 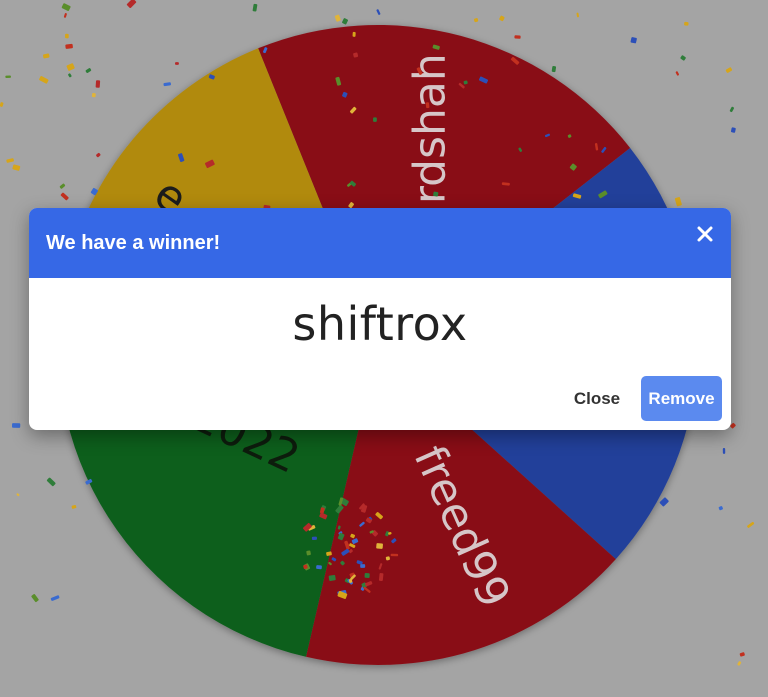 I want to click on winner-name: shiftrox, so click(x=380, y=324).